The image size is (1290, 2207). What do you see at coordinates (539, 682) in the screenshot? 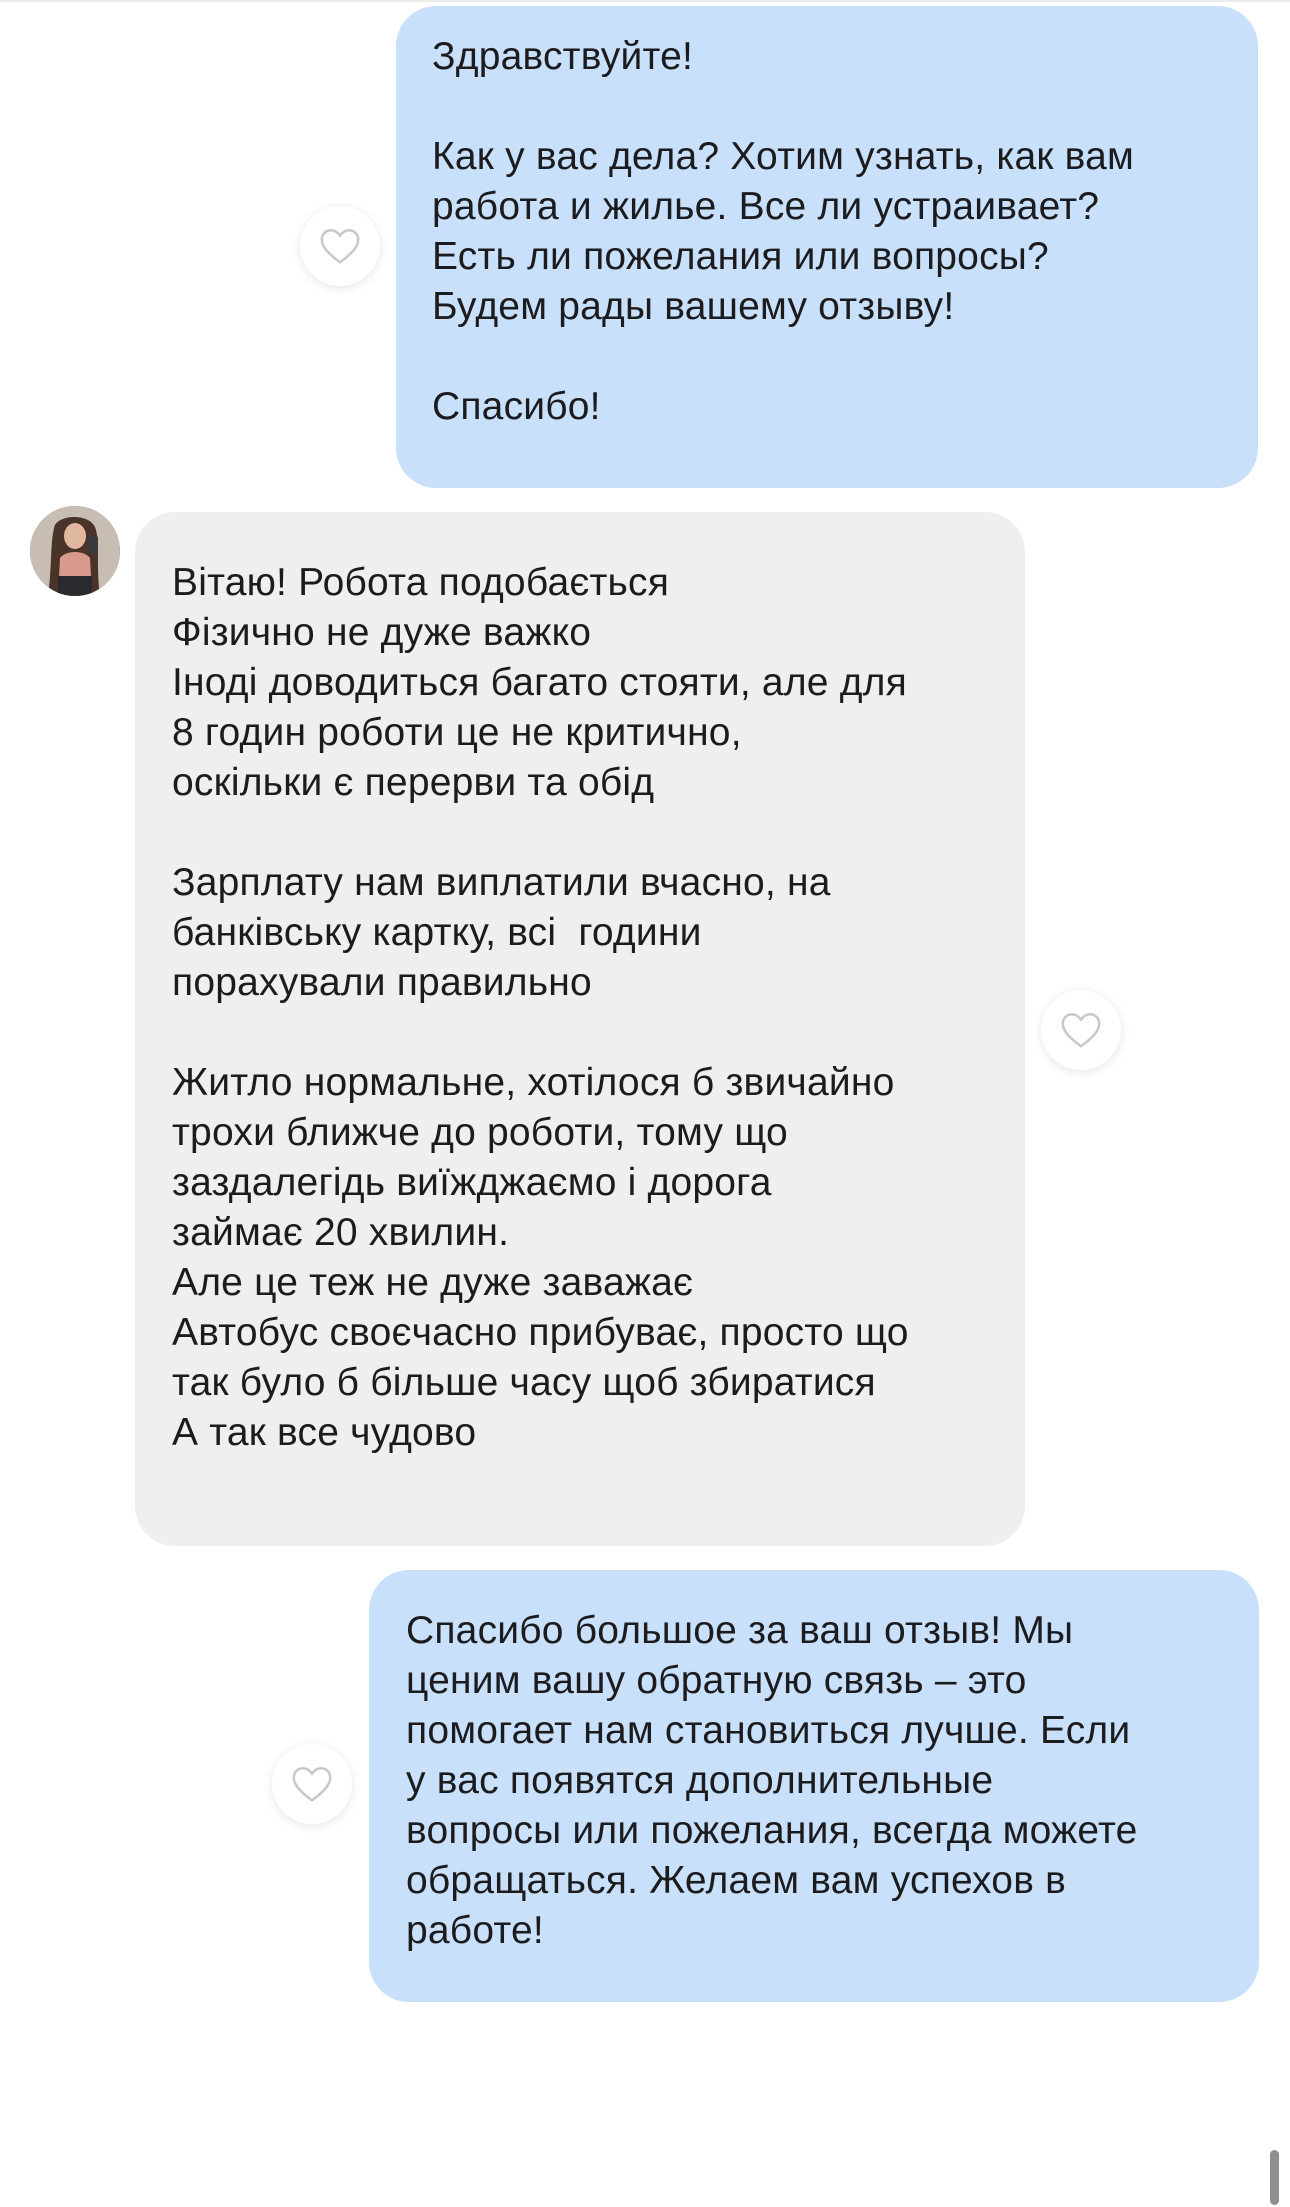
I see `message-line: Іноді доводиться багато стояти, але для` at bounding box center [539, 682].